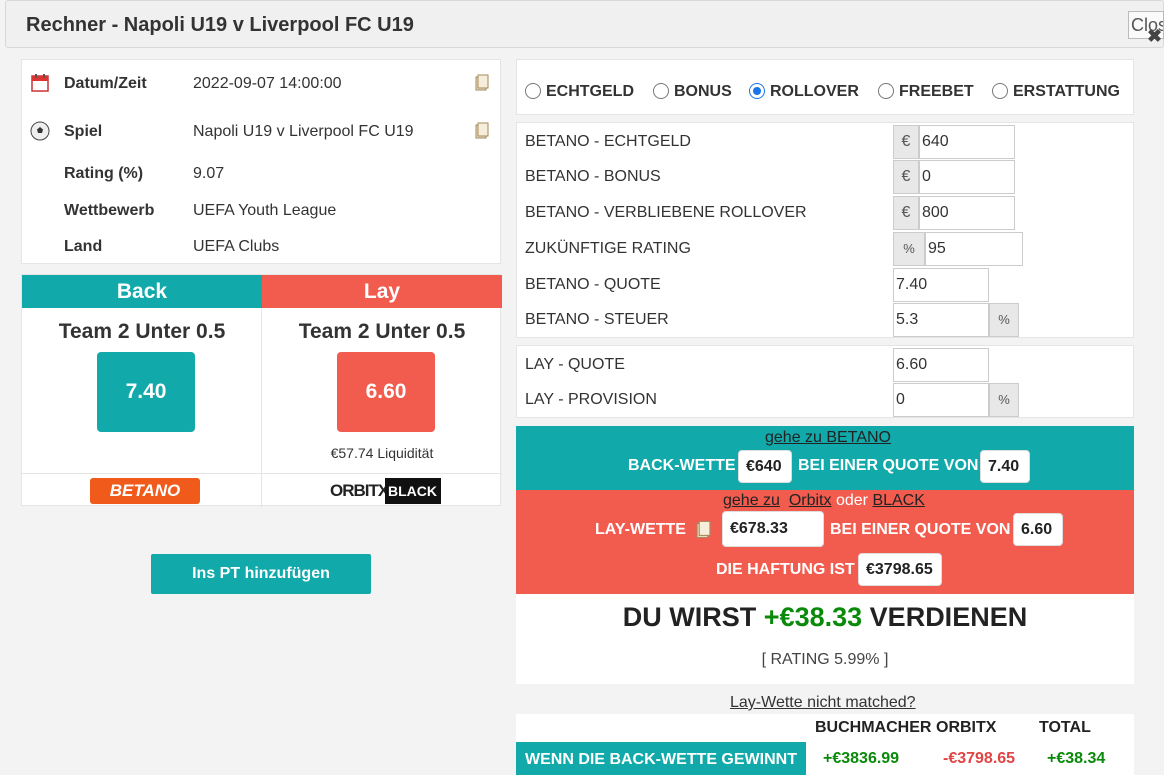 The width and height of the screenshot is (1164, 775). Describe the element at coordinates (974, 249) in the screenshot. I see `future-rating-input: 95` at that location.